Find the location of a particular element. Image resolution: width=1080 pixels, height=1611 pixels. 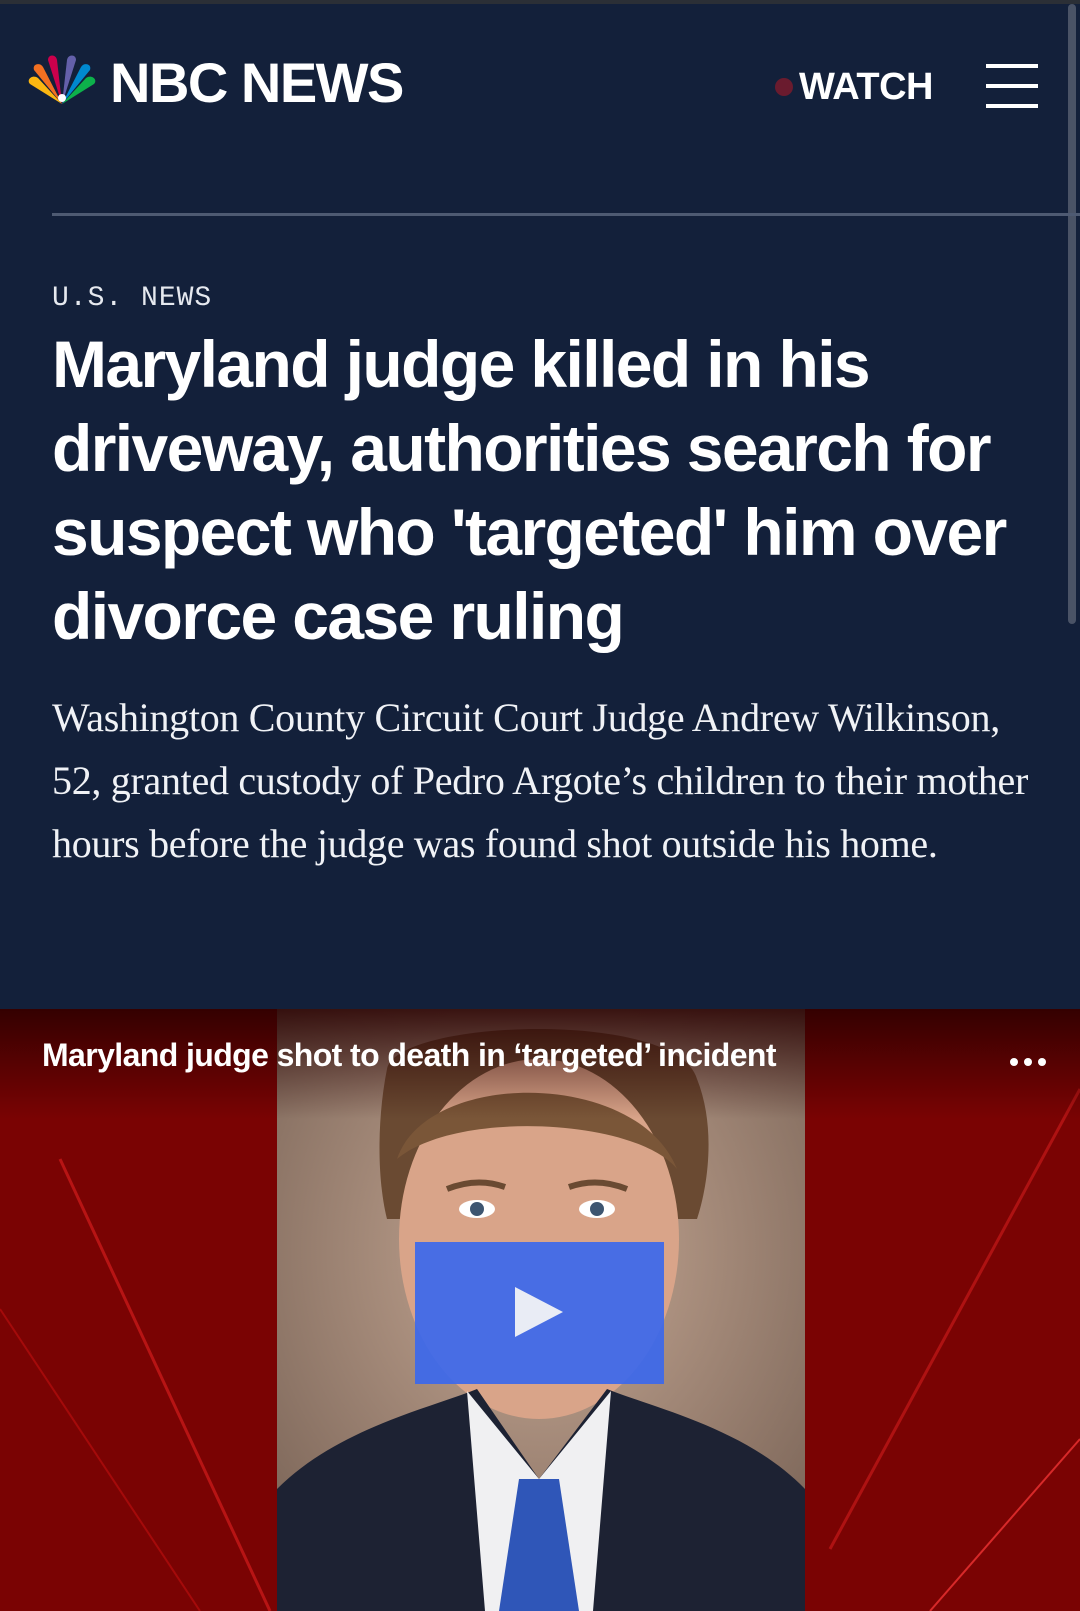

section-label: U.S. NEWS is located at coordinates (132, 298).